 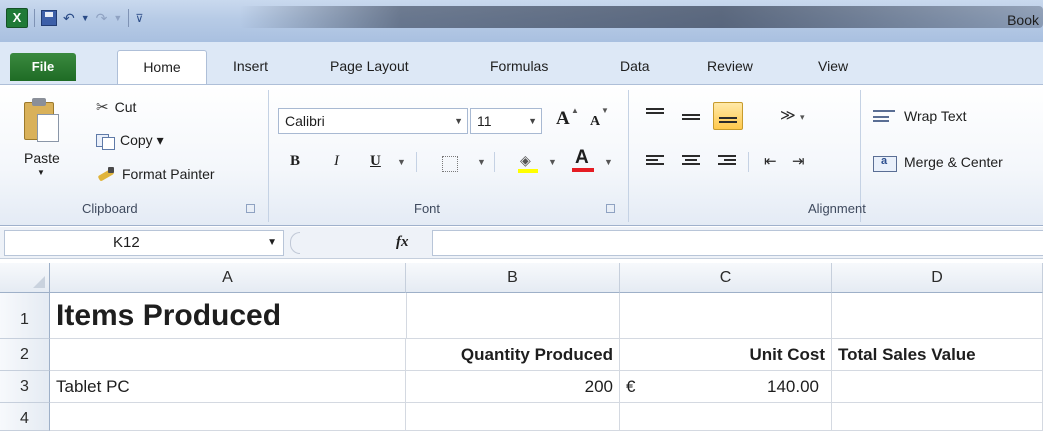 I want to click on cell-c2: Unit Cost, so click(x=726, y=355).